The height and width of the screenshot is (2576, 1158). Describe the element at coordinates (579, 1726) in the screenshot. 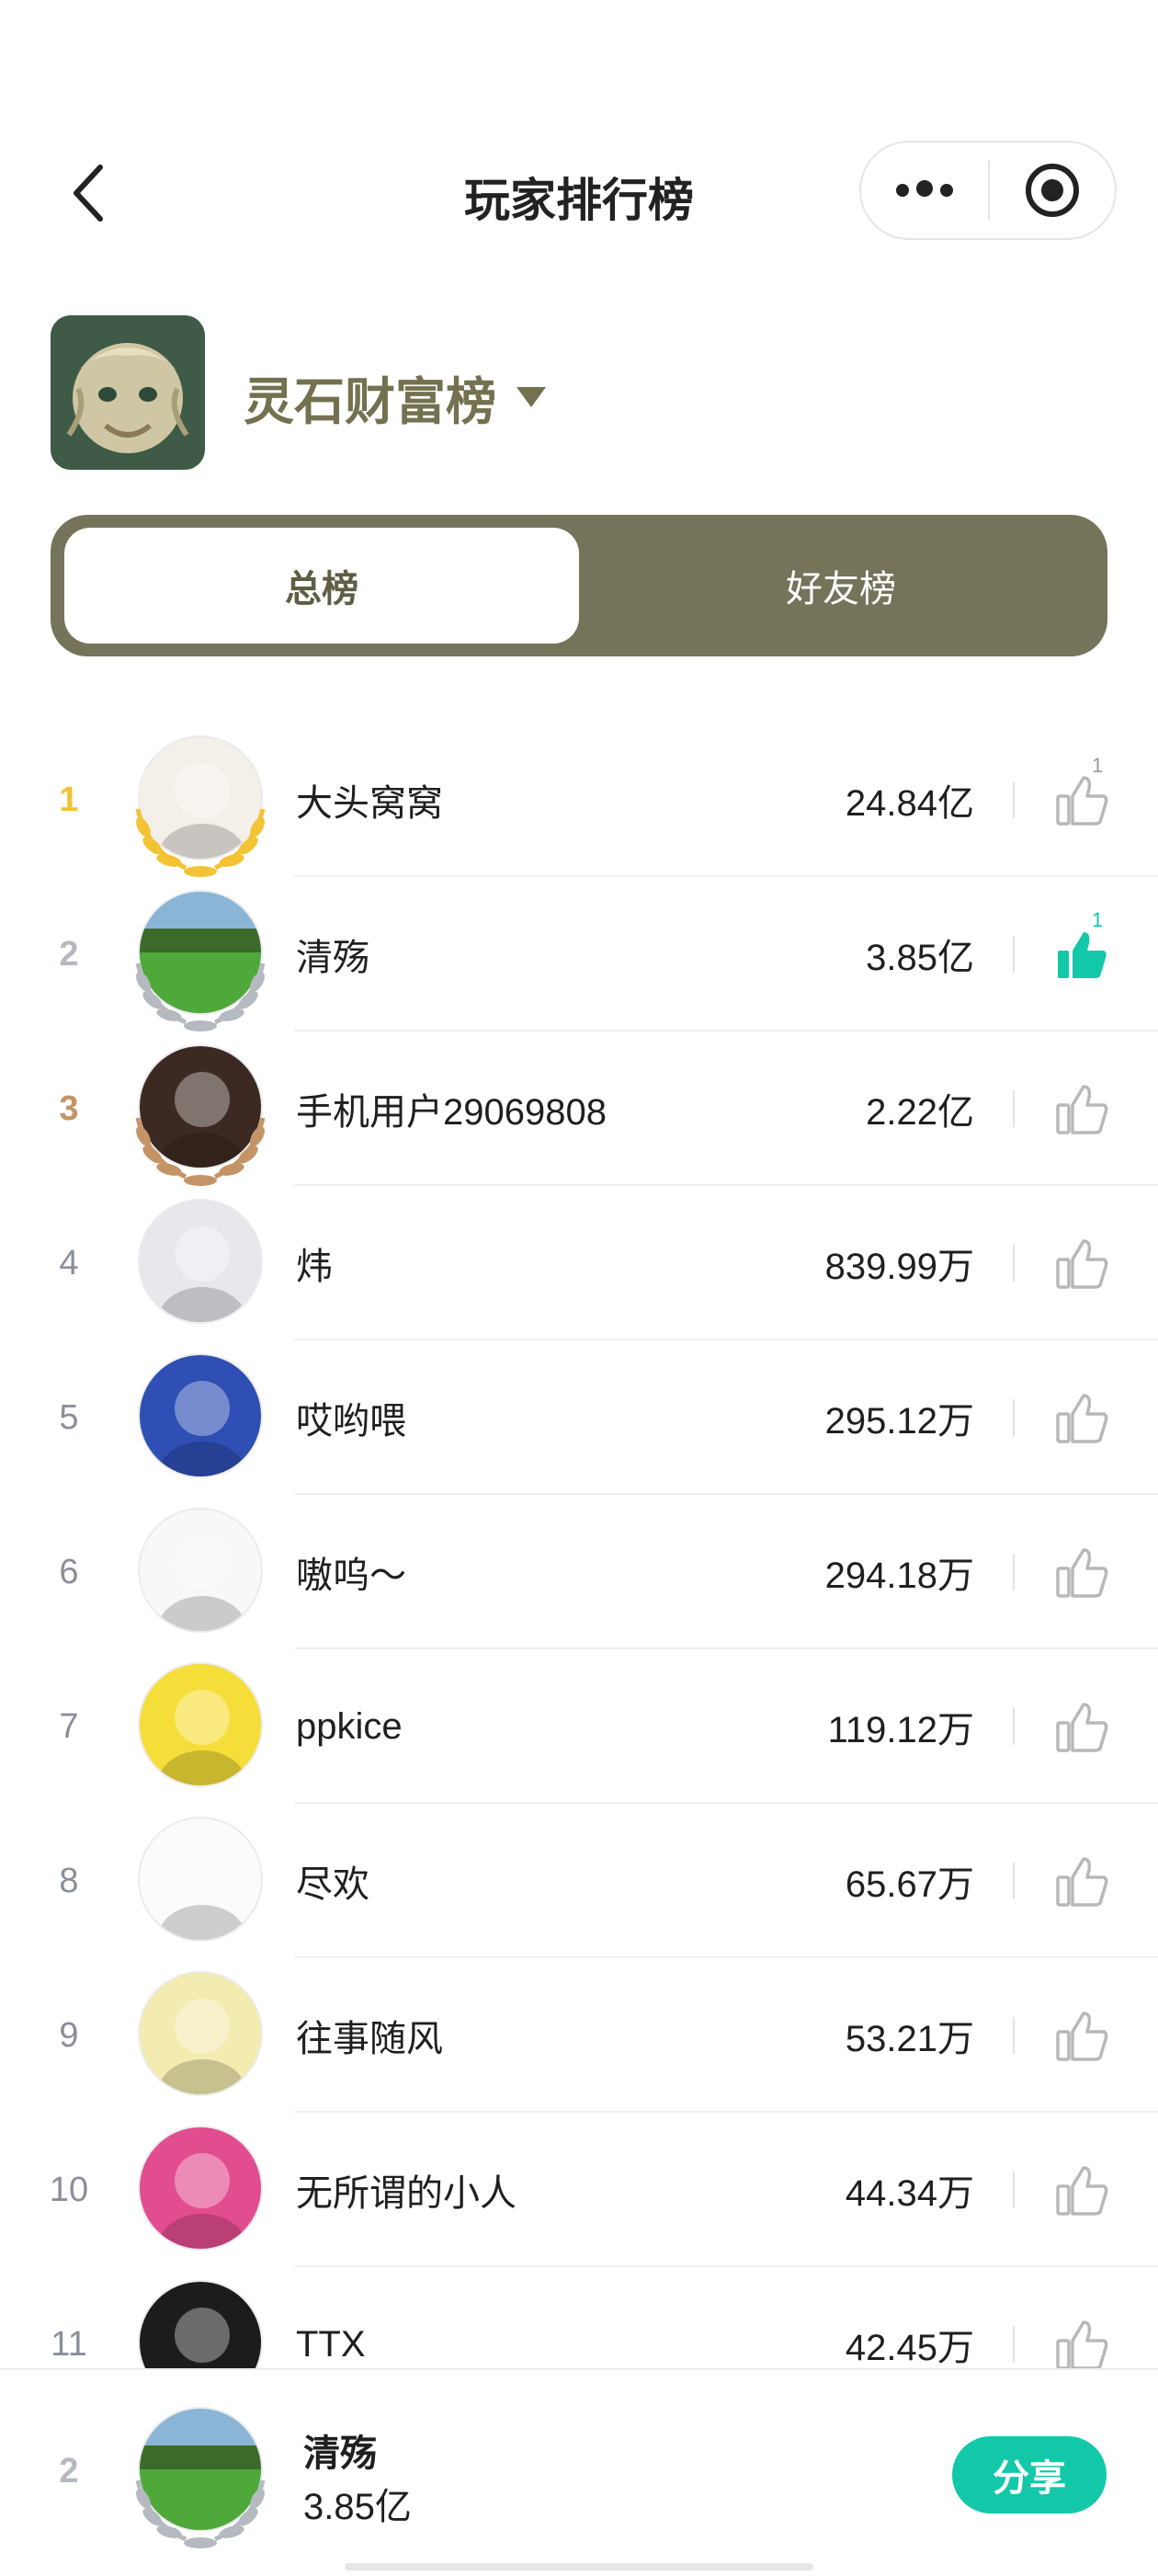

I see `ranking-row: 7 ppkice 119.12万` at that location.